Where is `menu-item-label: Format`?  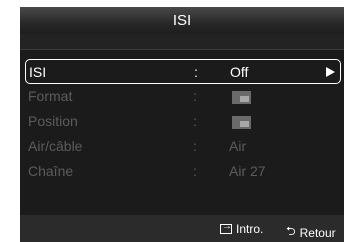 menu-item-label: Format is located at coordinates (50, 96).